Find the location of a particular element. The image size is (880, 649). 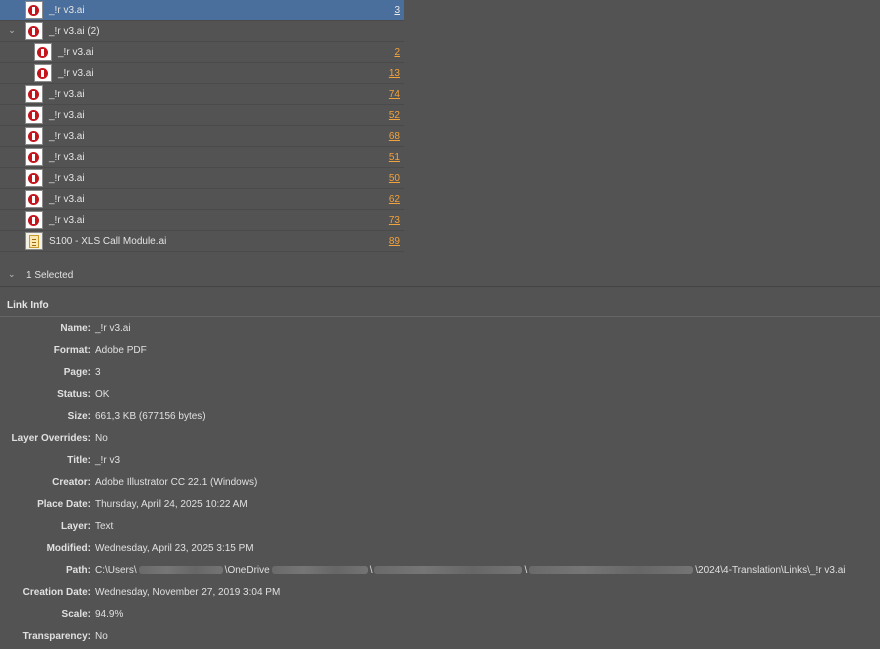

info-row: Status: OK is located at coordinates (440, 394).